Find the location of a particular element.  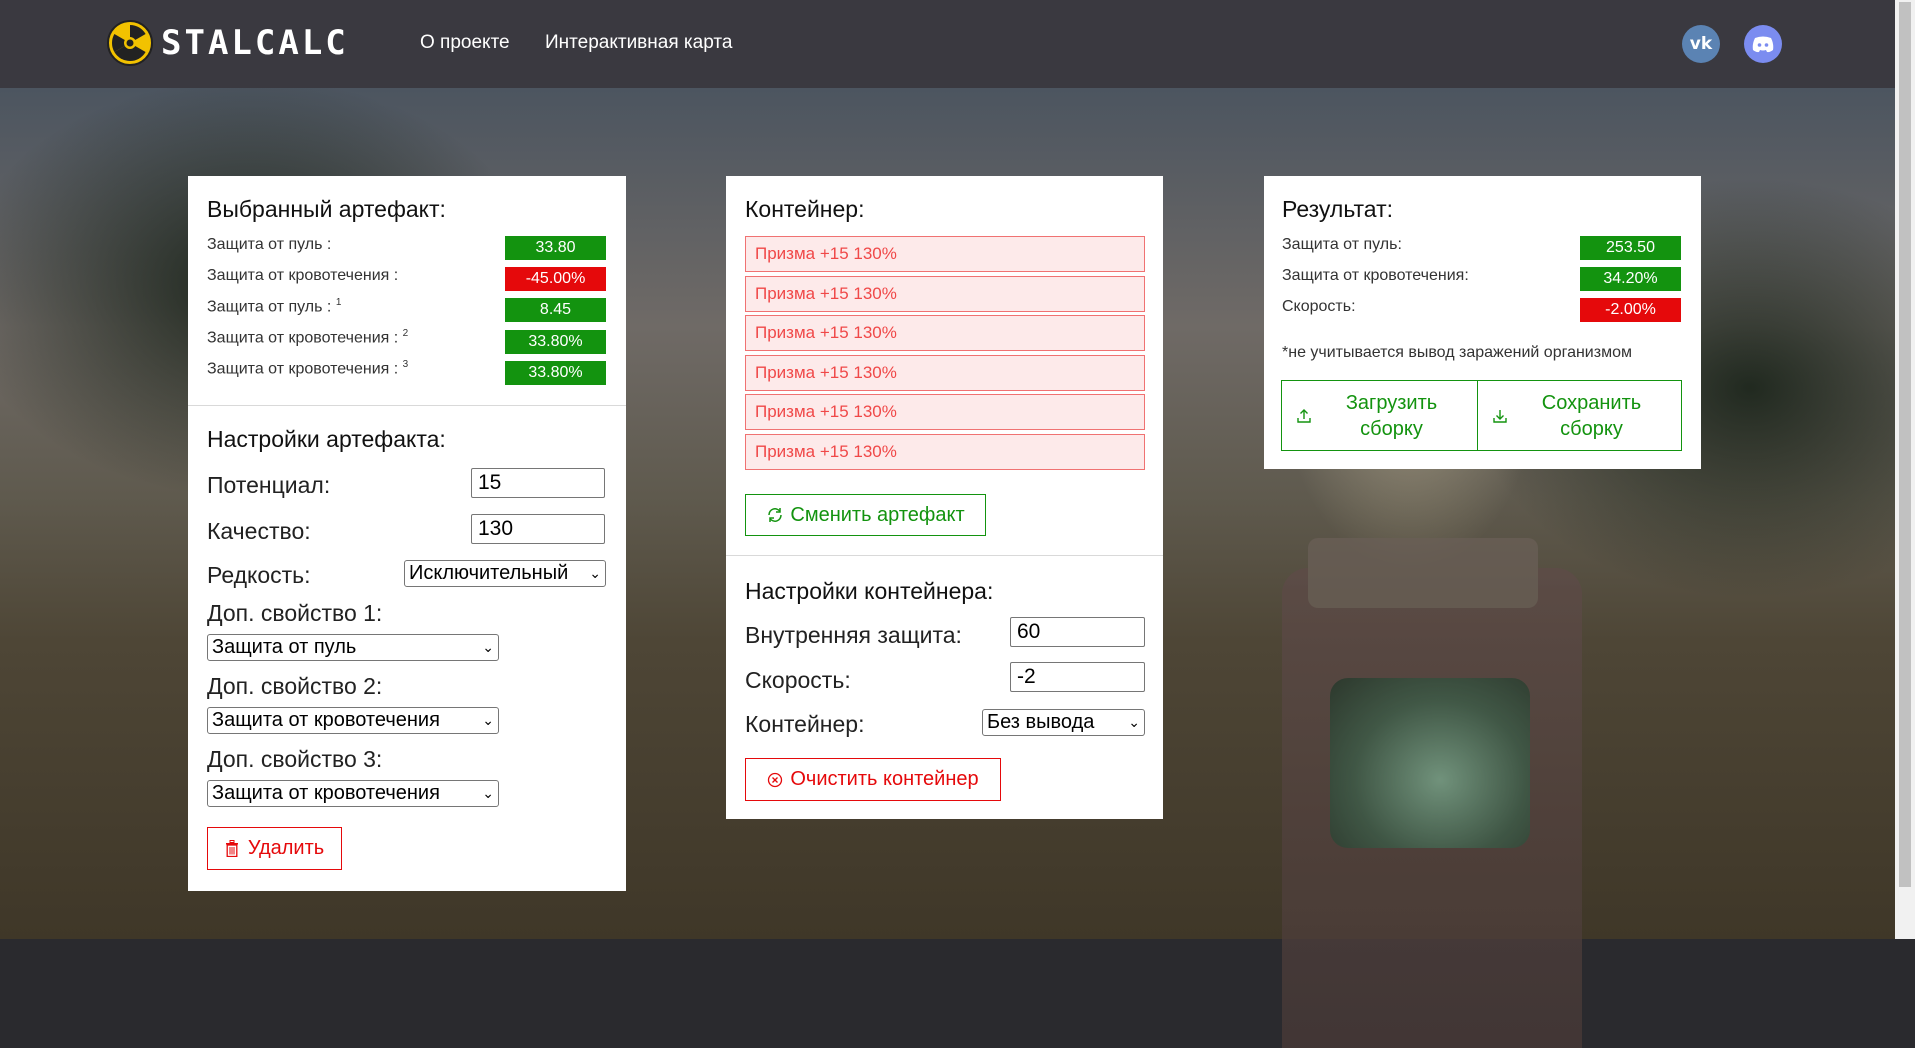

save-build-label: Сохранить сборку is located at coordinates (1591, 415).